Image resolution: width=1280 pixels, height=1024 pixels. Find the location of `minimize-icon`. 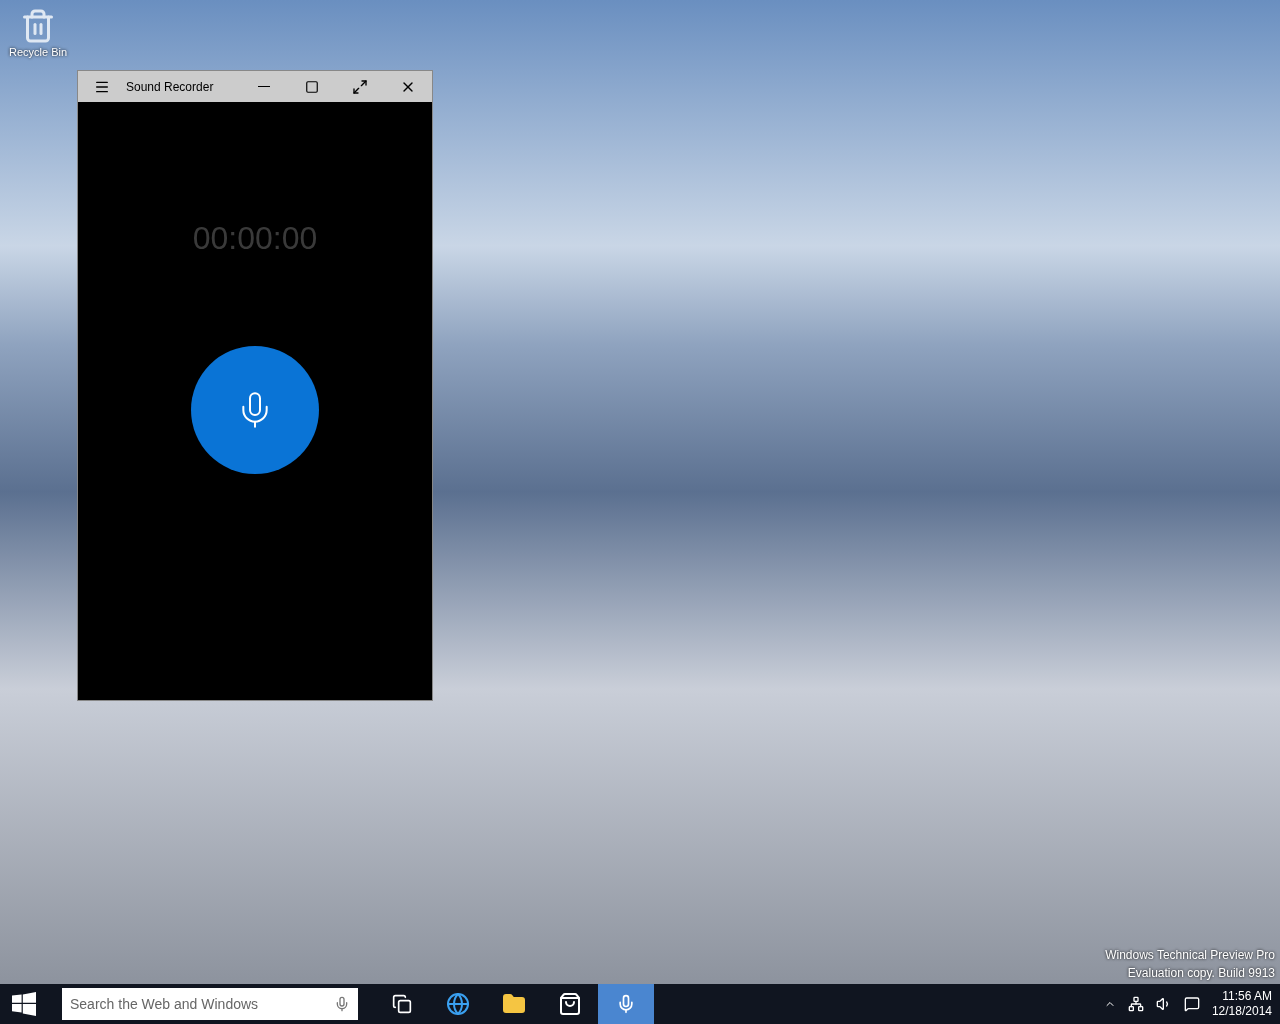

minimize-icon is located at coordinates (264, 86).